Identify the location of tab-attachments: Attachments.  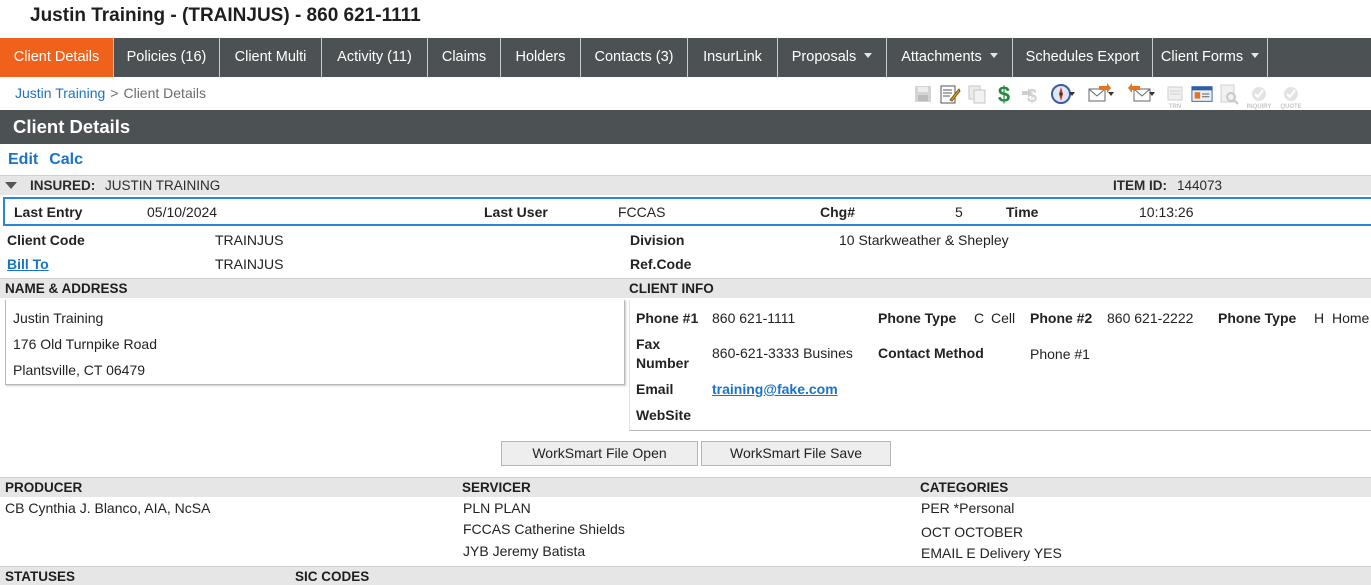
(950, 57).